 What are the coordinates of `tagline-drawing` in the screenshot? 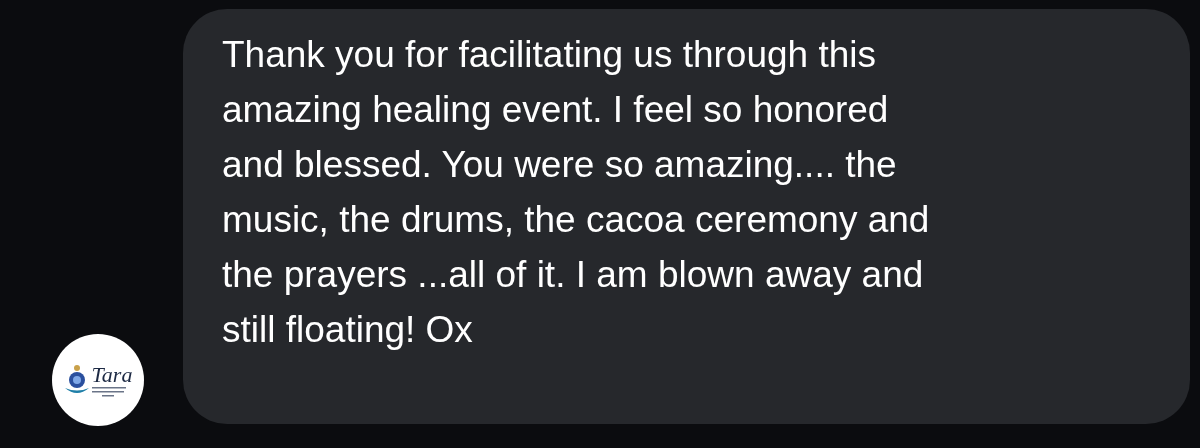 It's located at (108, 392).